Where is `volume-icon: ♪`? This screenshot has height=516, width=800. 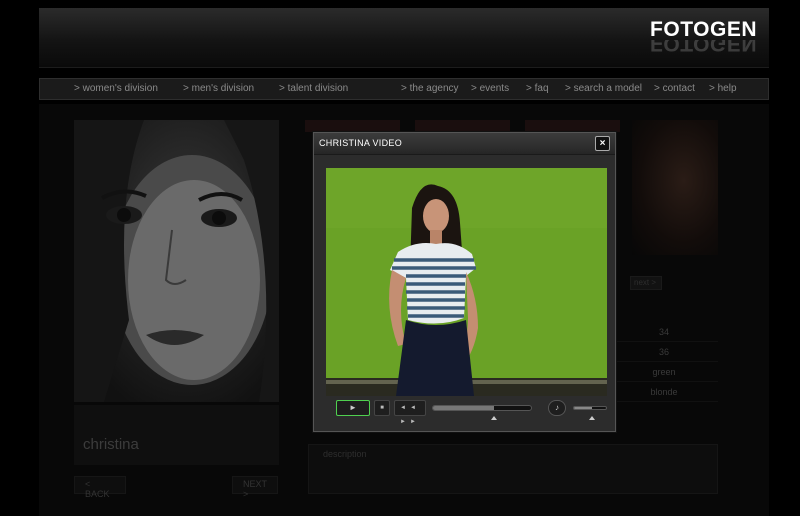 volume-icon: ♪ is located at coordinates (557, 408).